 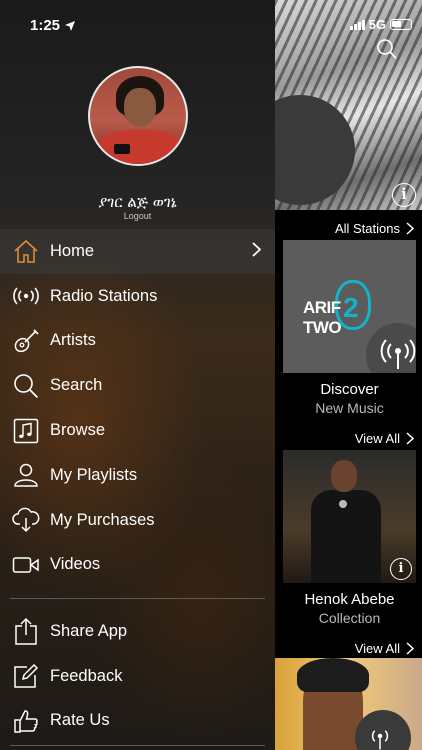 What do you see at coordinates (76, 385) in the screenshot?
I see `menu-item-label: Search` at bounding box center [76, 385].